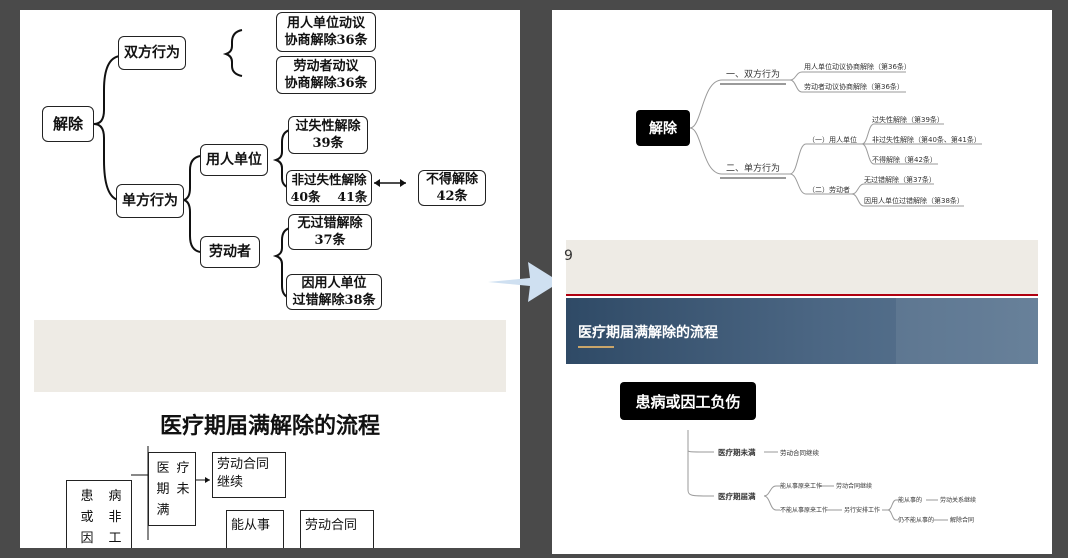 The image size is (1068, 558). Describe the element at coordinates (926, 140) in the screenshot. I see `right-employer-item: 非过失性解除（第40条、第41条）` at that location.